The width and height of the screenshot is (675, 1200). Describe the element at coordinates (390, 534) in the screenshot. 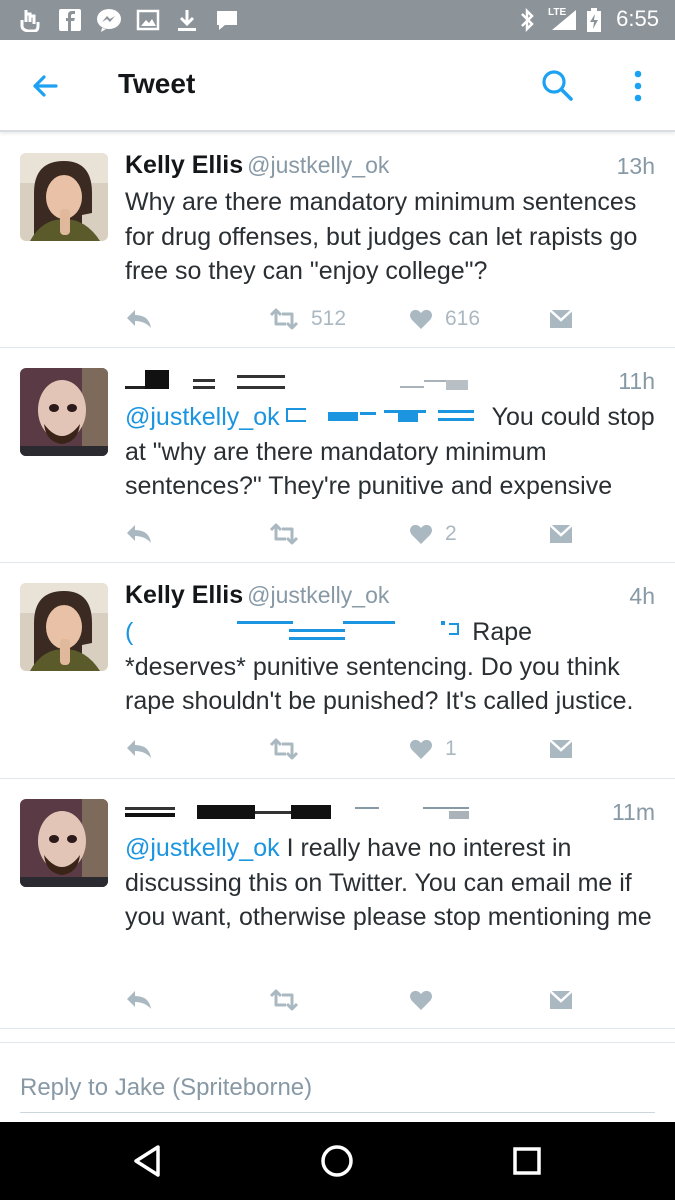

I see `tweet-actions: 2` at that location.